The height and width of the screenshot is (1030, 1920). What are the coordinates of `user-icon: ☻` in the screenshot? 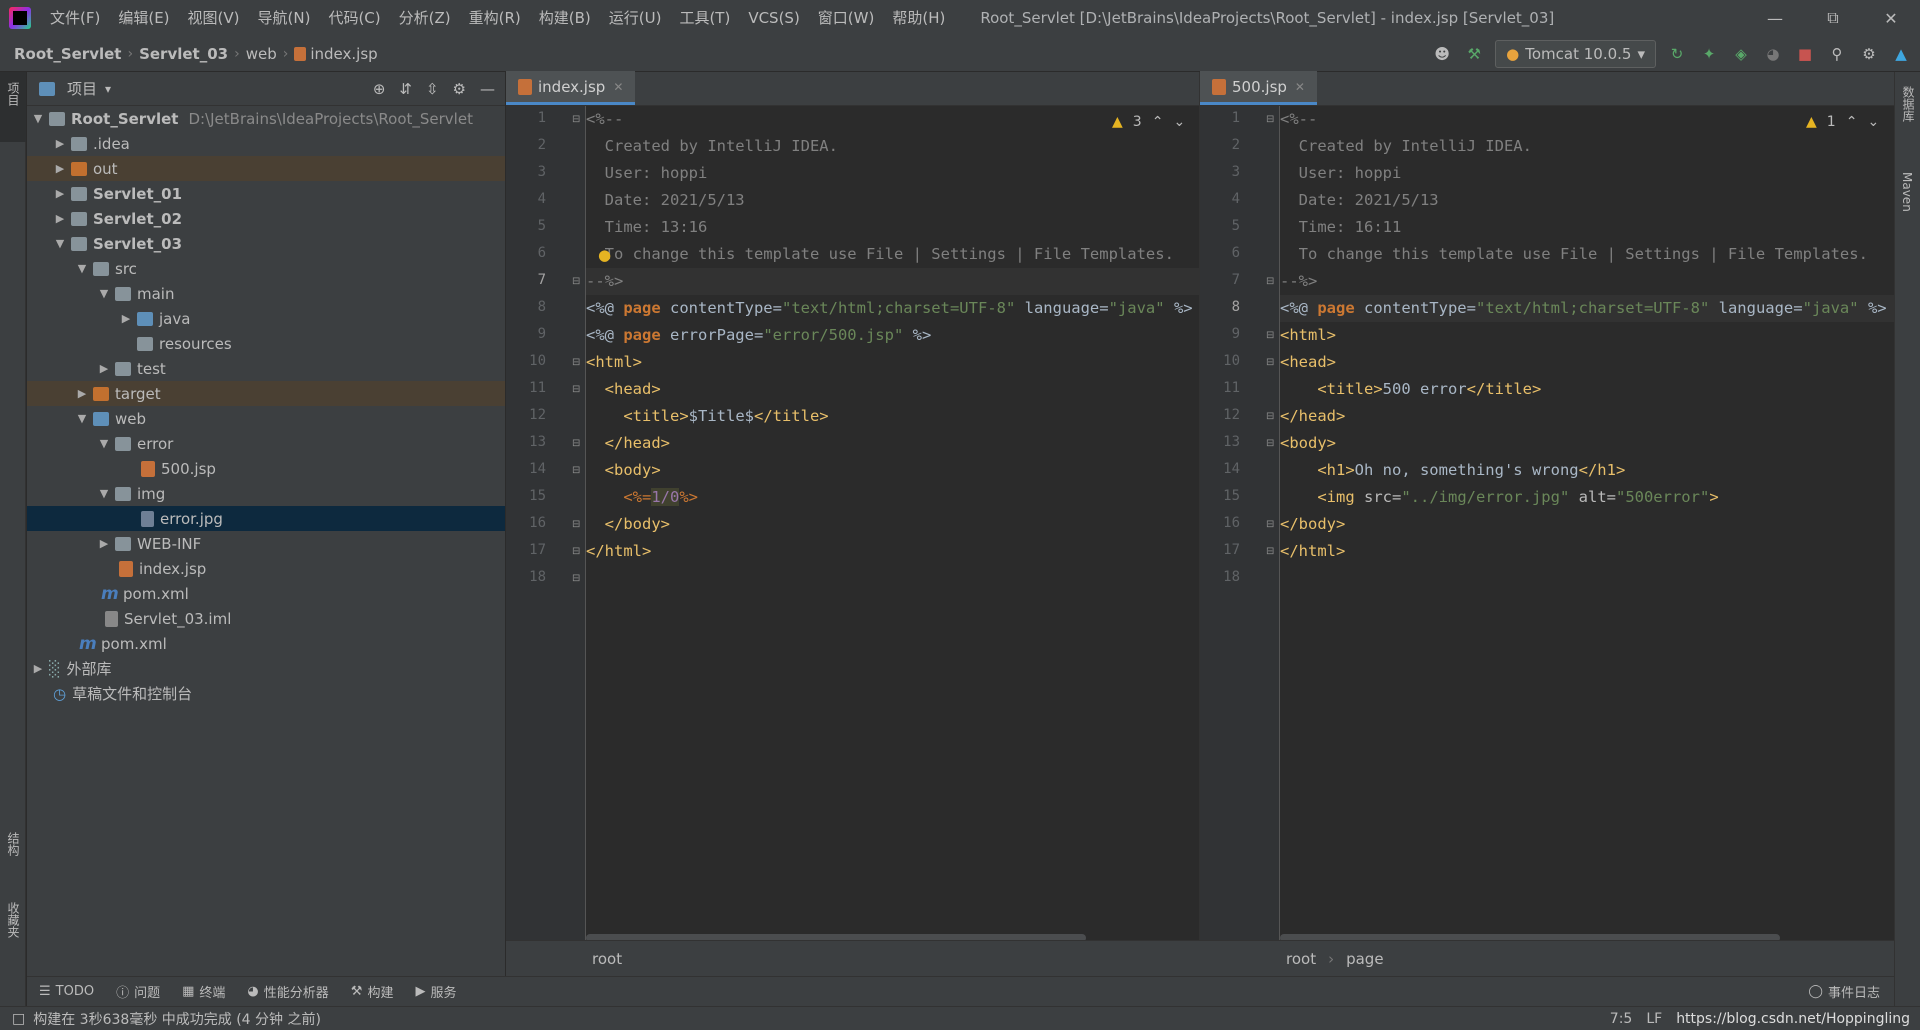 It's located at (1442, 54).